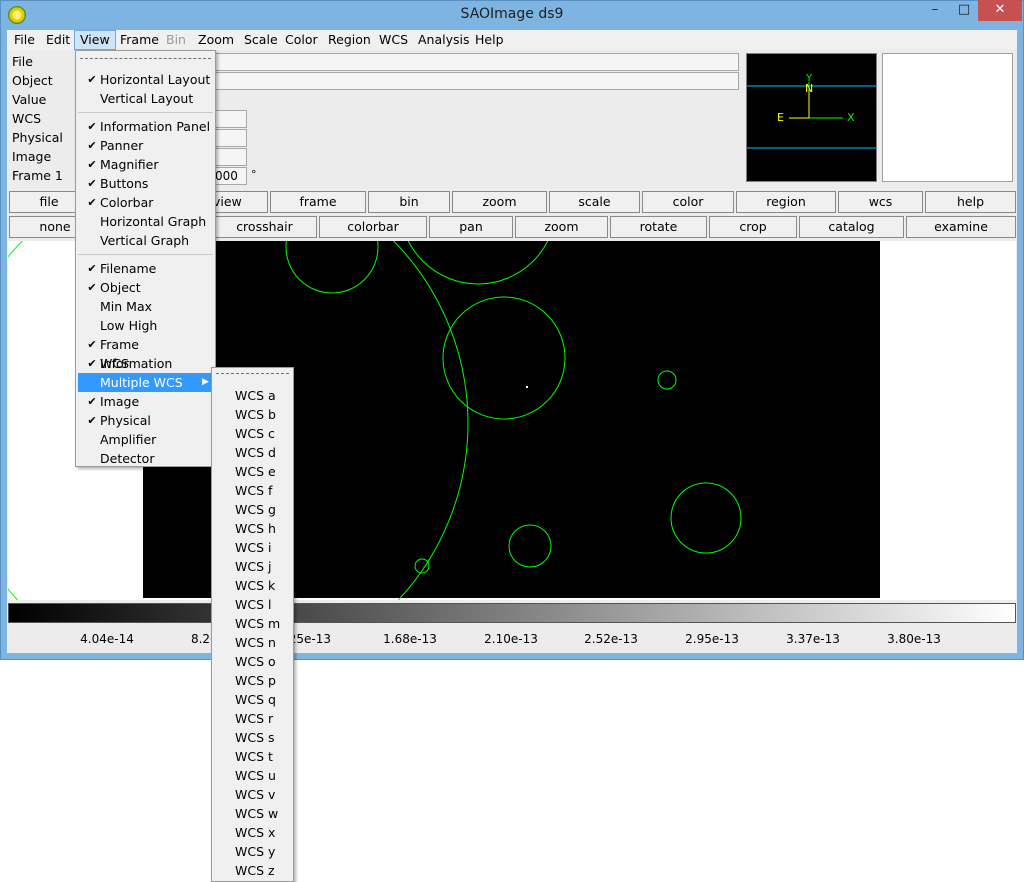  What do you see at coordinates (499, 202) in the screenshot?
I see `btnbar-zoom: zoom` at bounding box center [499, 202].